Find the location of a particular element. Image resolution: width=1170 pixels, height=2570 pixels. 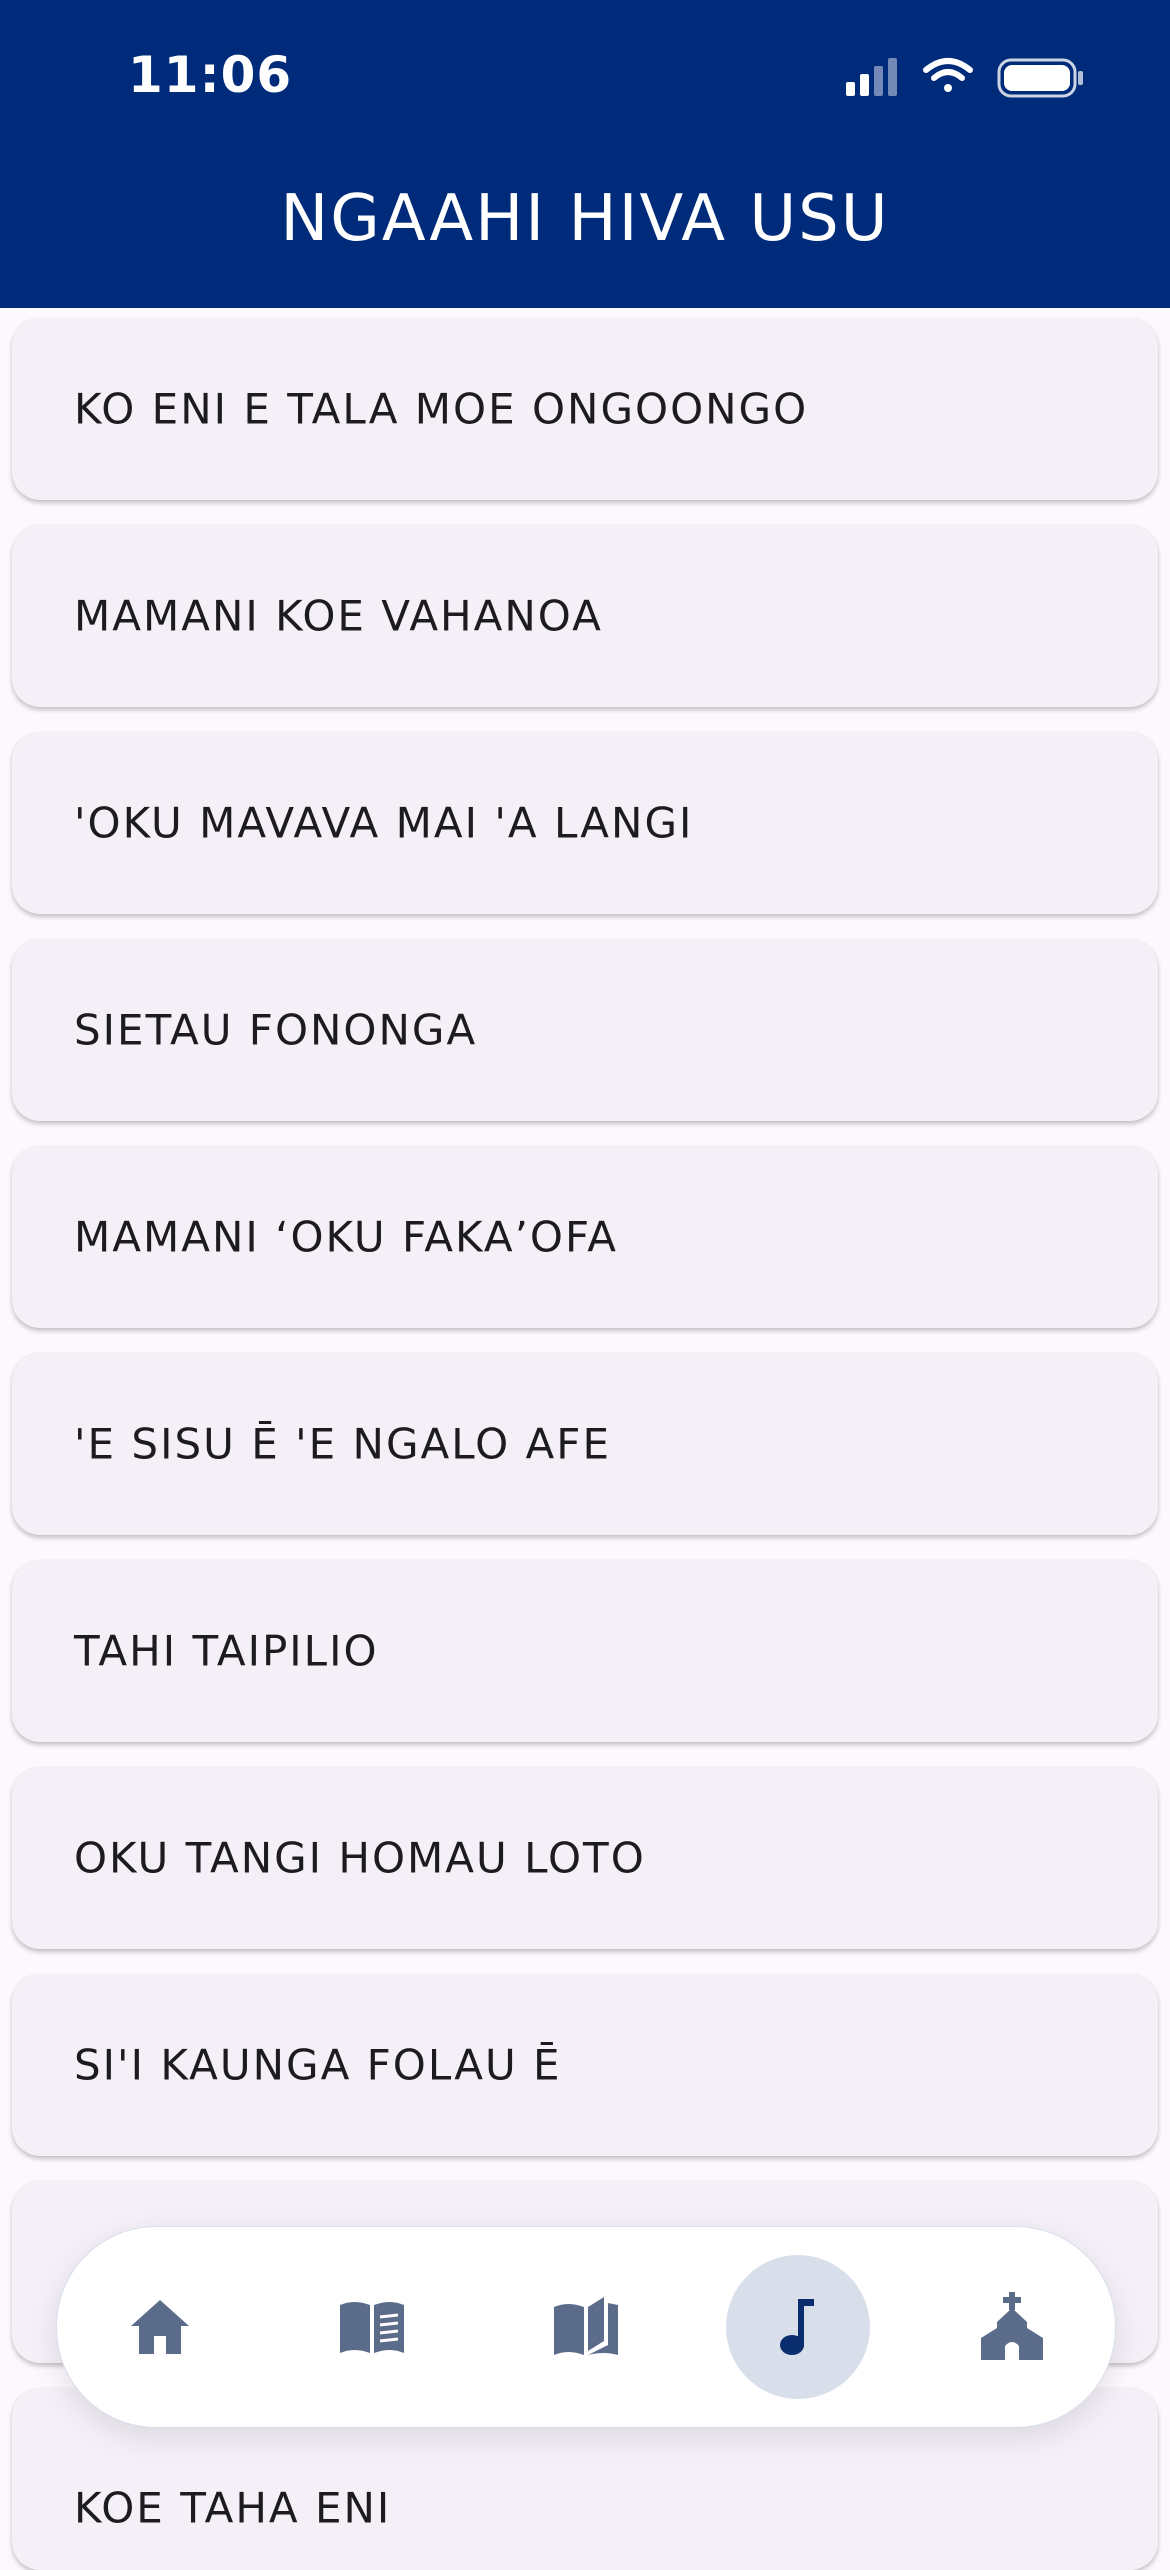

battery-icon is located at coordinates (1040, 78).